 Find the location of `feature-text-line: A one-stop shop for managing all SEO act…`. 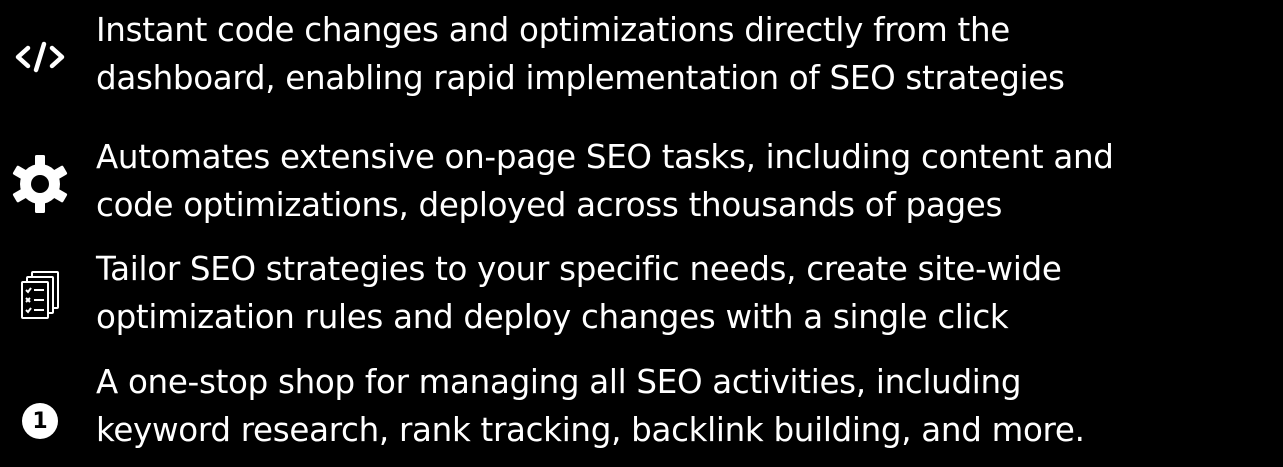

feature-text-line: A one-stop shop for managing all SEO act… is located at coordinates (559, 382).